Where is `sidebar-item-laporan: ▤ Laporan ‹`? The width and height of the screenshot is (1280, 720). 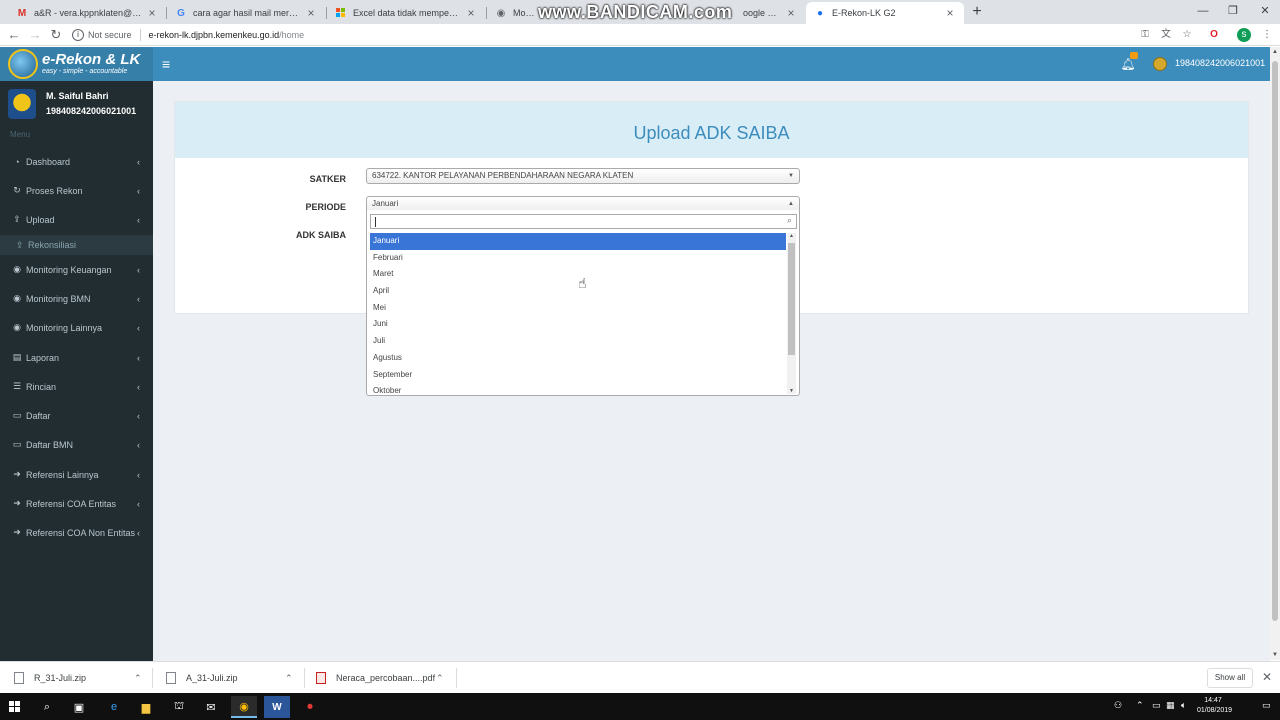 sidebar-item-laporan: ▤ Laporan ‹ is located at coordinates (76, 357).